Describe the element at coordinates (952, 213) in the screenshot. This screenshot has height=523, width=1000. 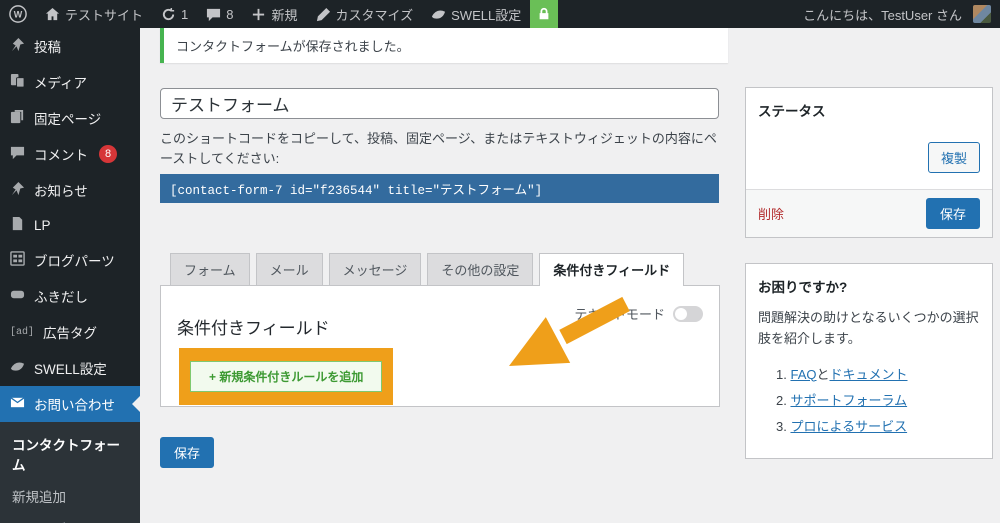
I see `status-save-button: 保存` at that location.